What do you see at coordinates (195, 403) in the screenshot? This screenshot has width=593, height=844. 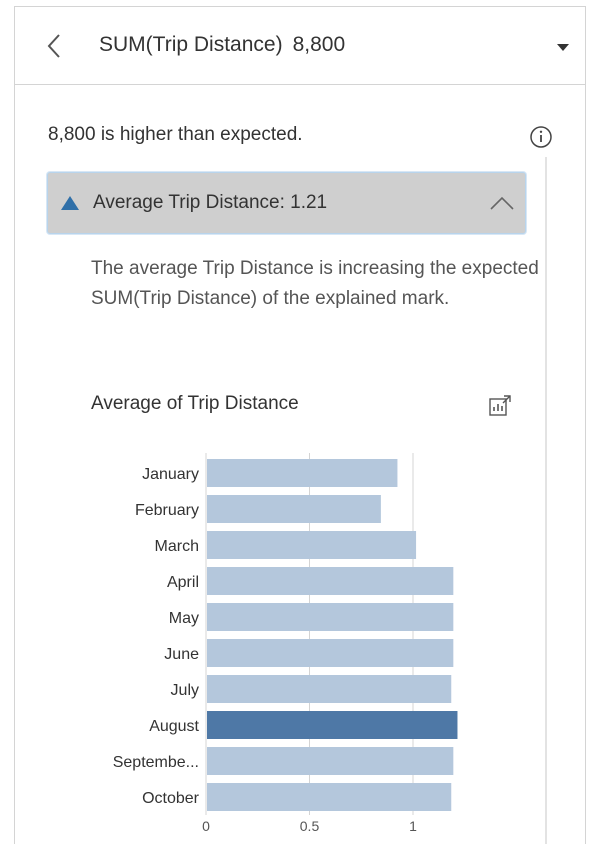 I see `chart-title: Average of Trip Distance` at bounding box center [195, 403].